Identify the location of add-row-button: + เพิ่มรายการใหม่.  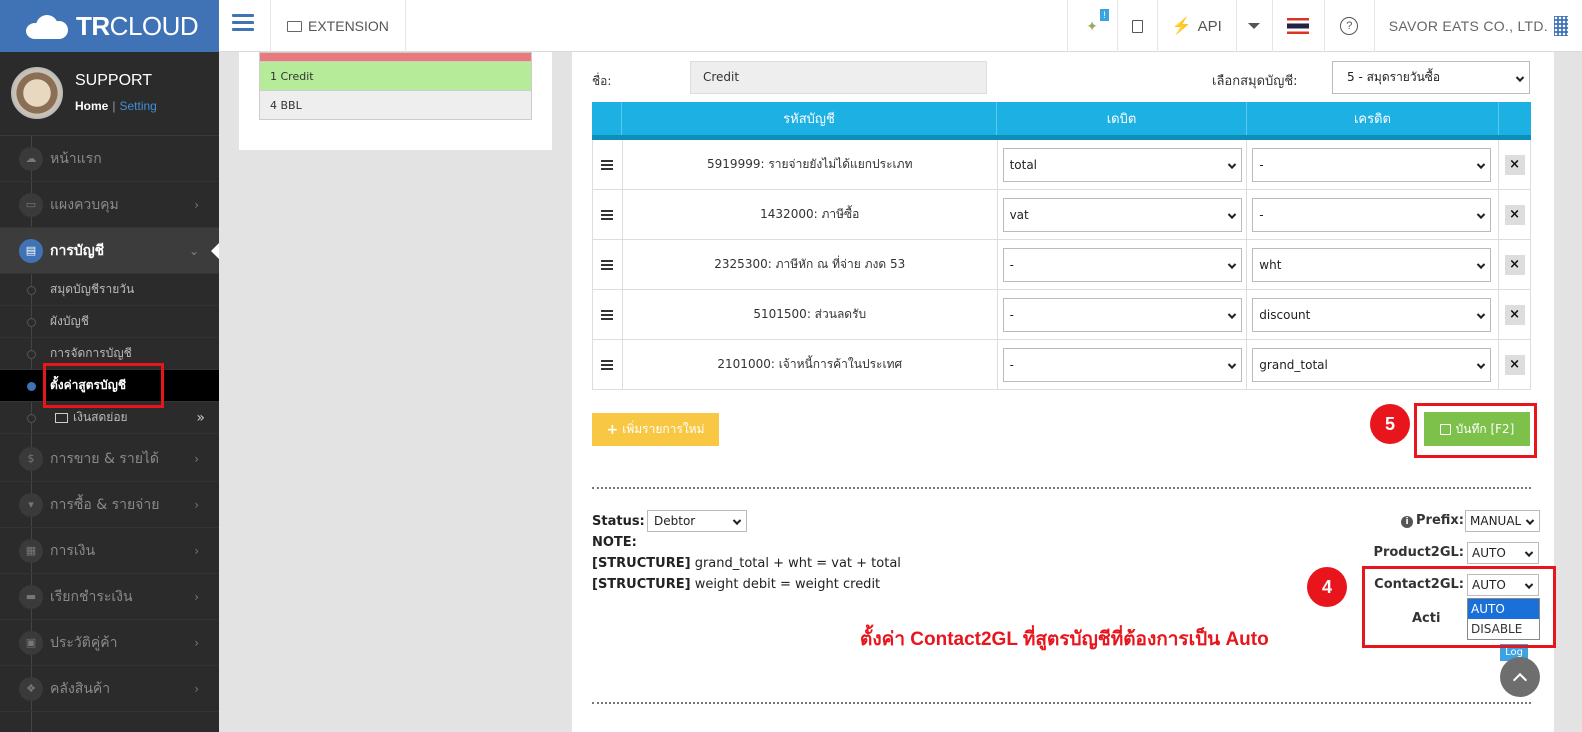
(655, 429).